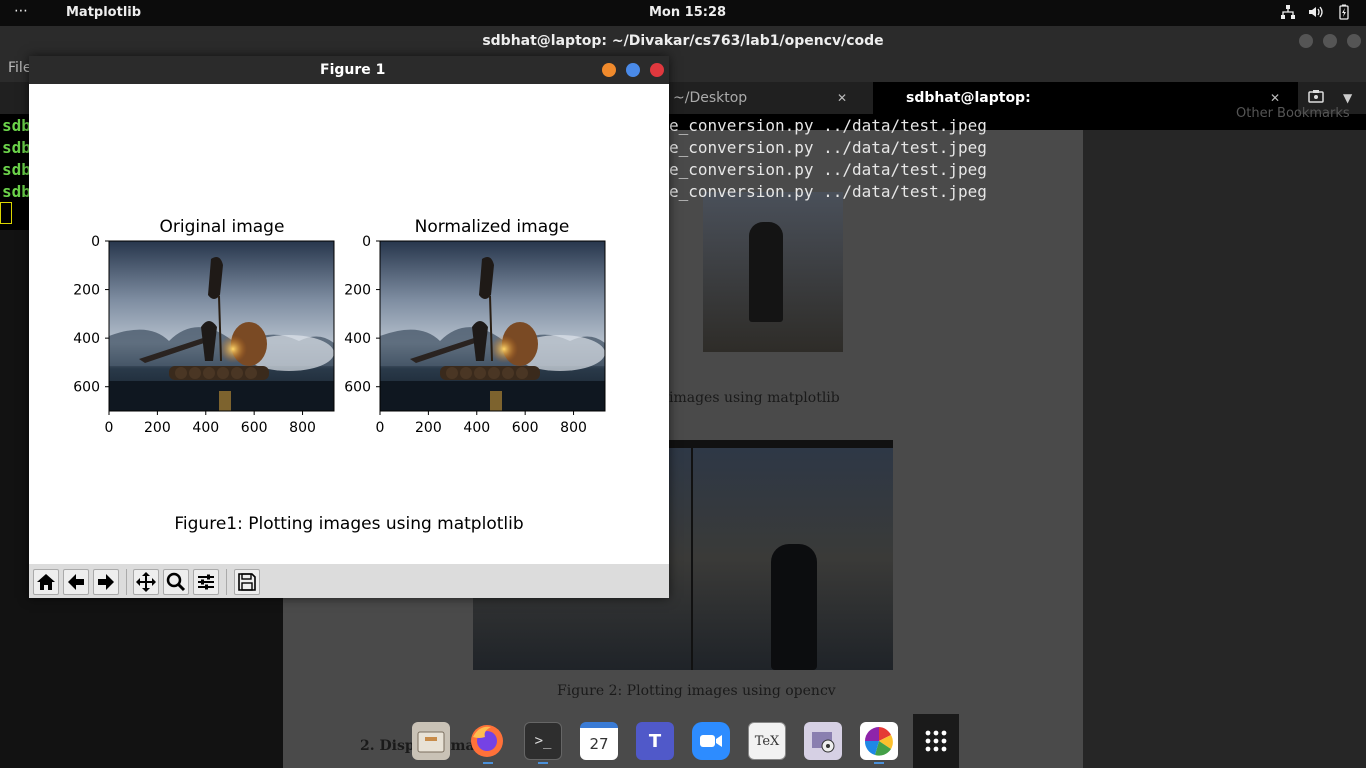 Image resolution: width=1366 pixels, height=768 pixels. Describe the element at coordinates (349, 581) in the screenshot. I see `figure-toolbar` at that location.